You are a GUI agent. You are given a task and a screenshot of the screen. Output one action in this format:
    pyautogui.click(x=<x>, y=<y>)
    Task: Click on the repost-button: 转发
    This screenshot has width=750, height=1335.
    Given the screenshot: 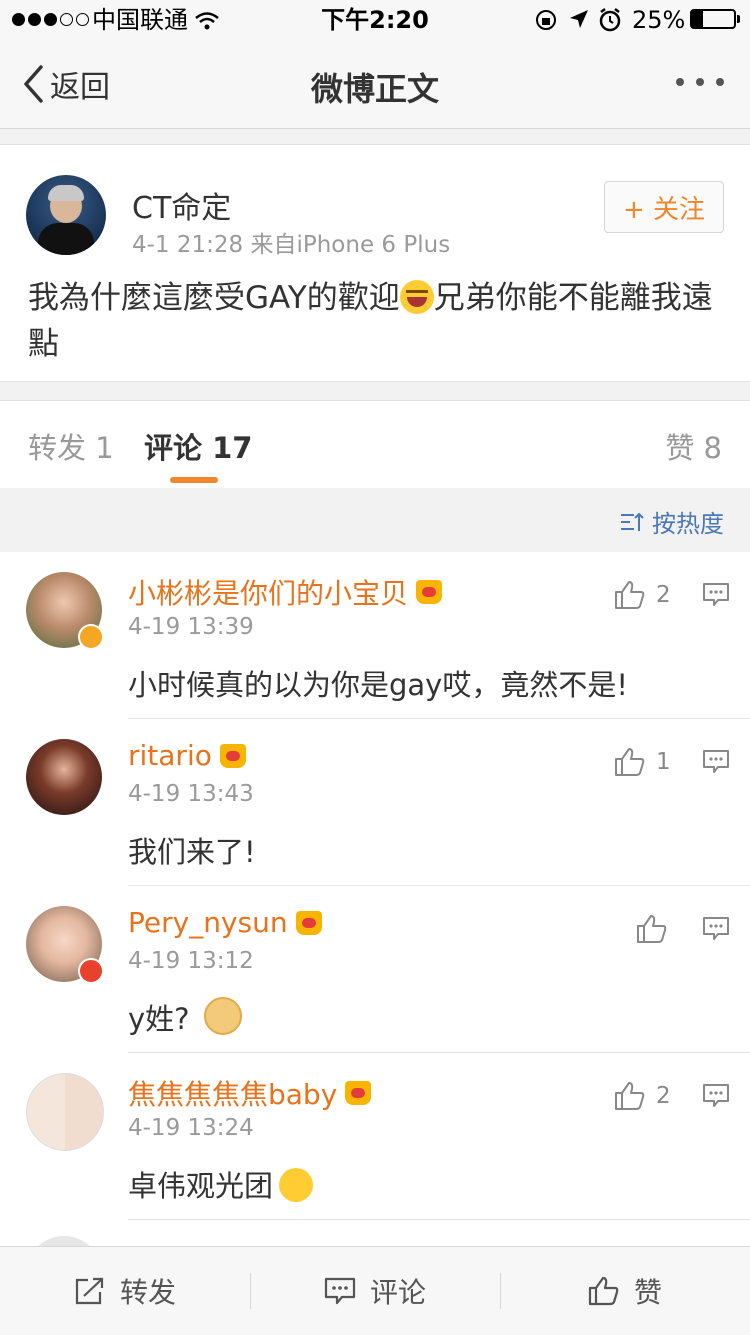 What is the action you would take?
    pyautogui.click(x=125, y=1291)
    